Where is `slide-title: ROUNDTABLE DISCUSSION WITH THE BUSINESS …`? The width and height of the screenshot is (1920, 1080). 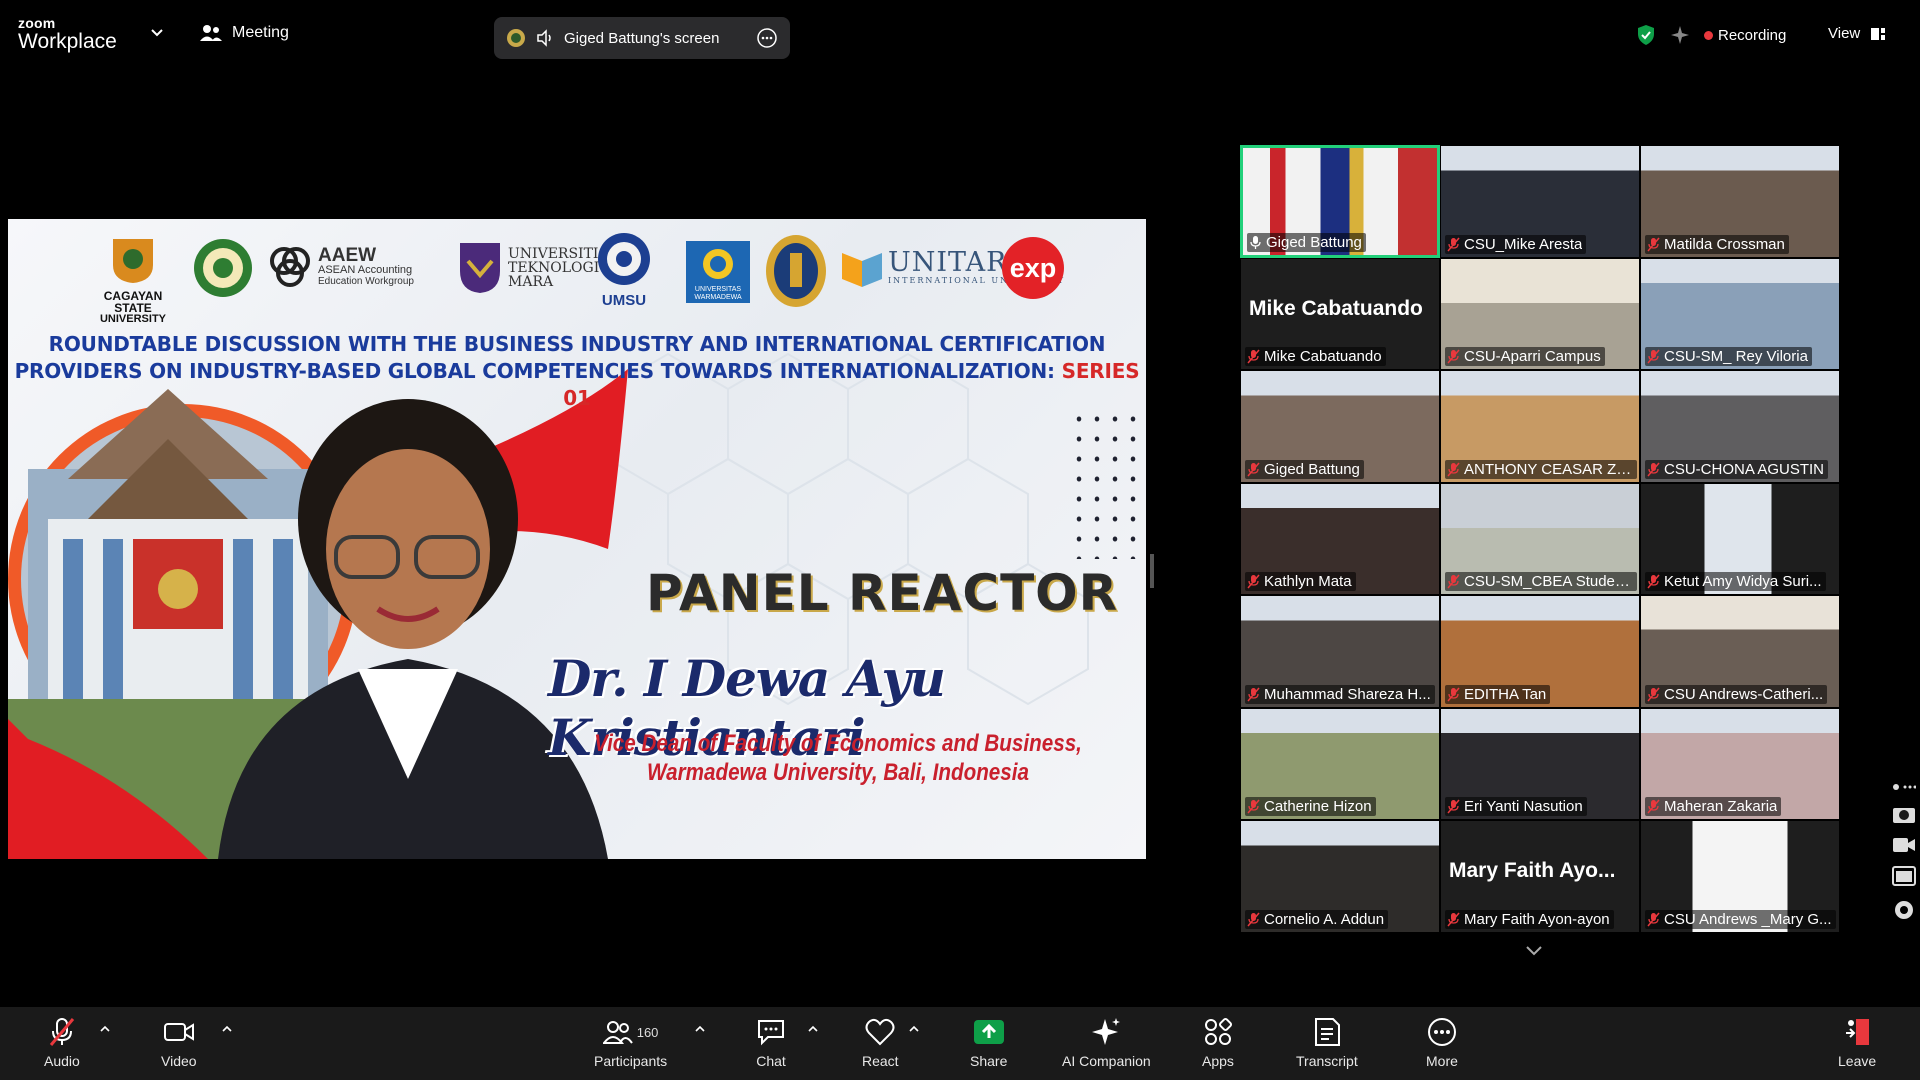 slide-title: ROUNDTABLE DISCUSSION WITH THE BUSINESS … is located at coordinates (577, 371).